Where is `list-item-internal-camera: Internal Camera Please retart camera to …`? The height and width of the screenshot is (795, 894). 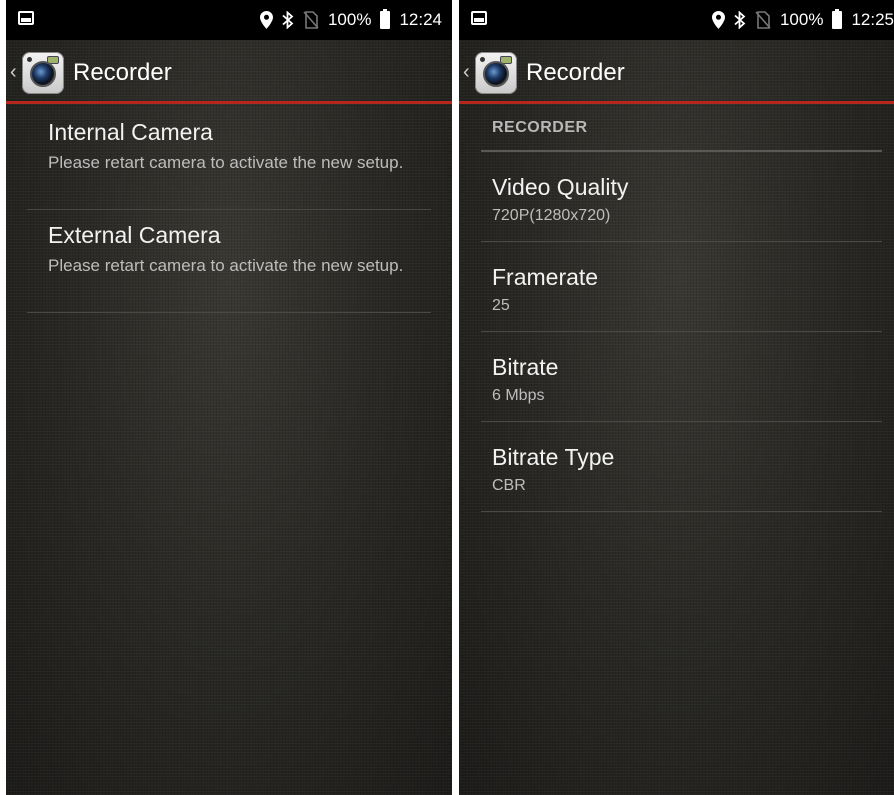
list-item-internal-camera: Internal Camera Please retart camera to … is located at coordinates (229, 158).